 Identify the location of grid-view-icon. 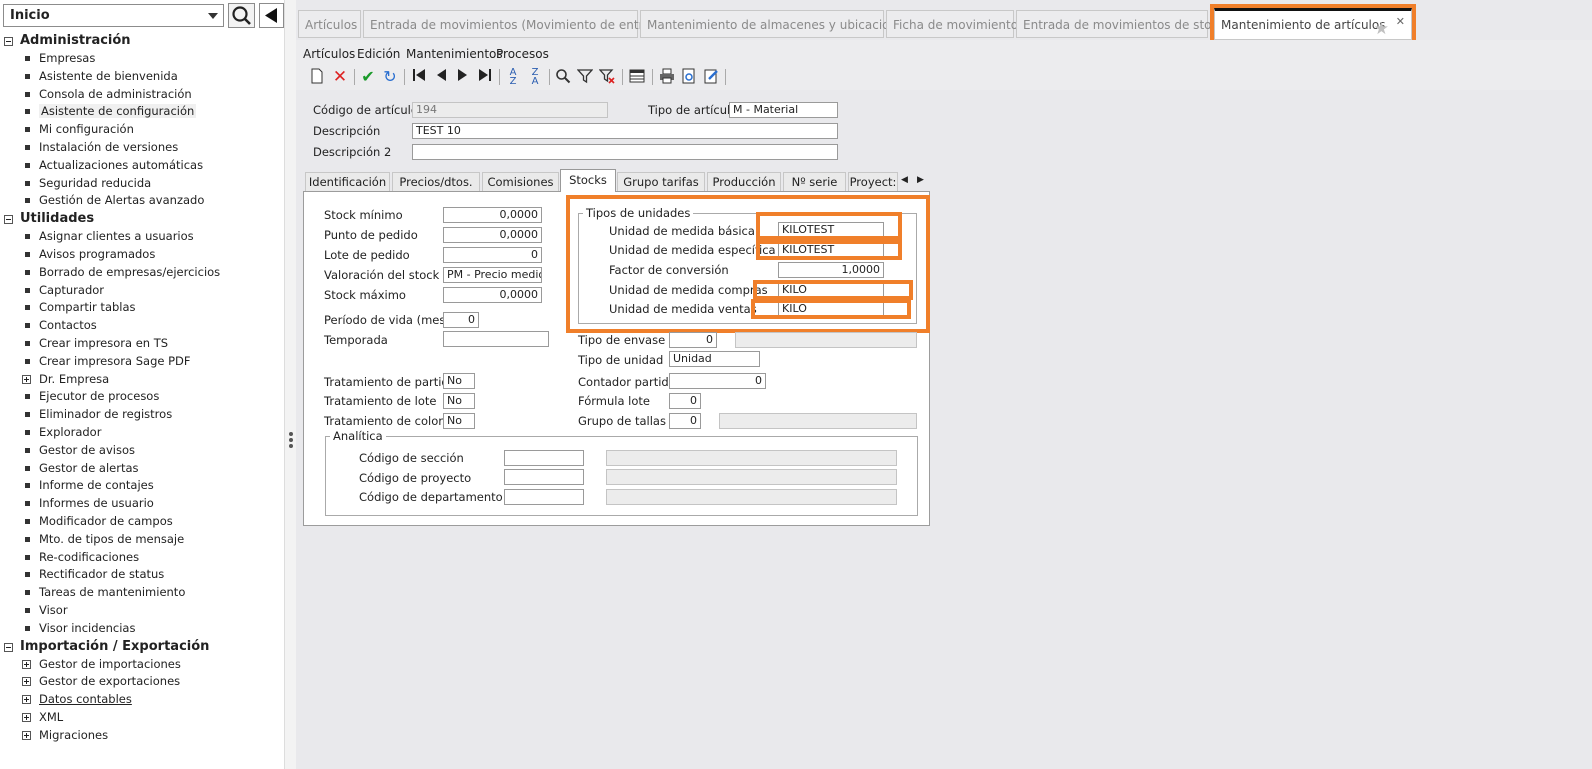
(637, 77).